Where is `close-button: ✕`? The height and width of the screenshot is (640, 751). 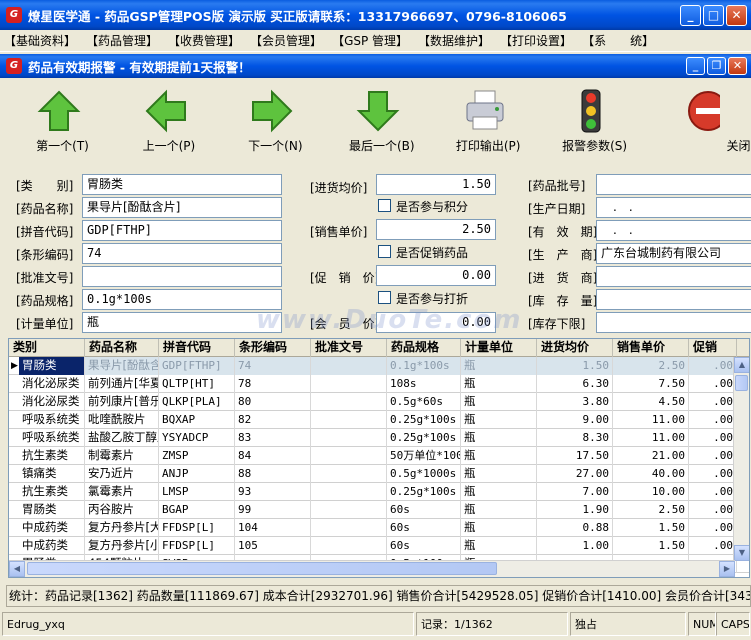
close-button: ✕ is located at coordinates (736, 15).